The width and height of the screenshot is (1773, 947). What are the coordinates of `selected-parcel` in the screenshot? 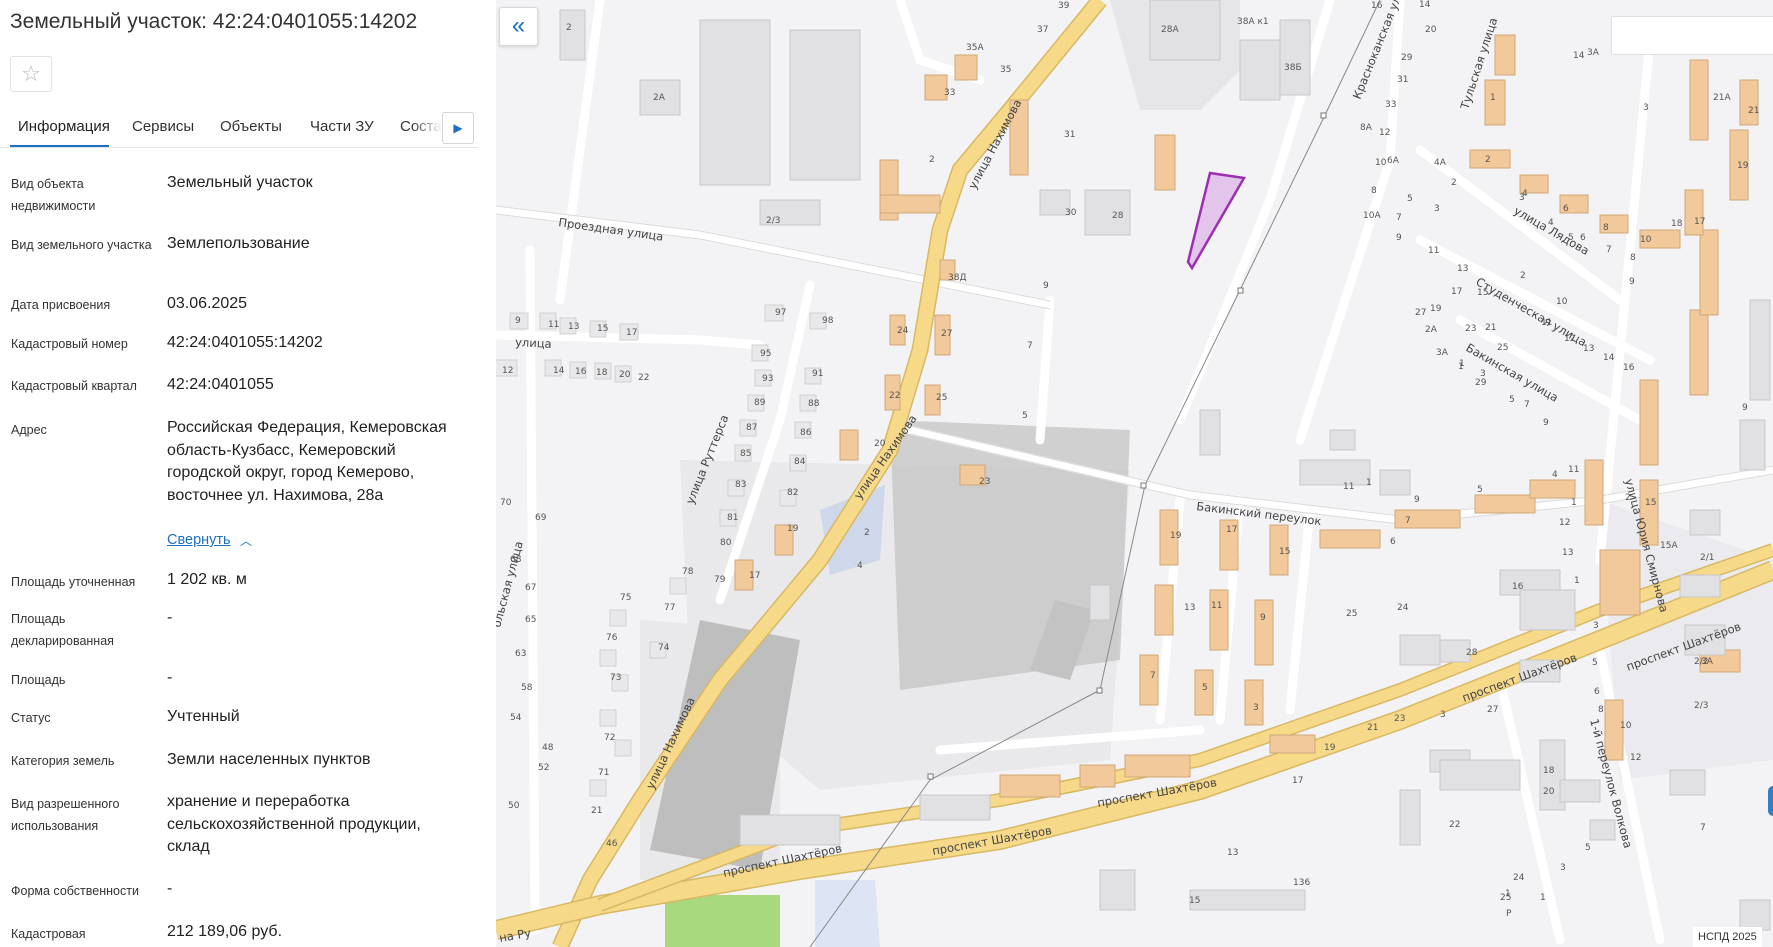 It's located at (1216, 221).